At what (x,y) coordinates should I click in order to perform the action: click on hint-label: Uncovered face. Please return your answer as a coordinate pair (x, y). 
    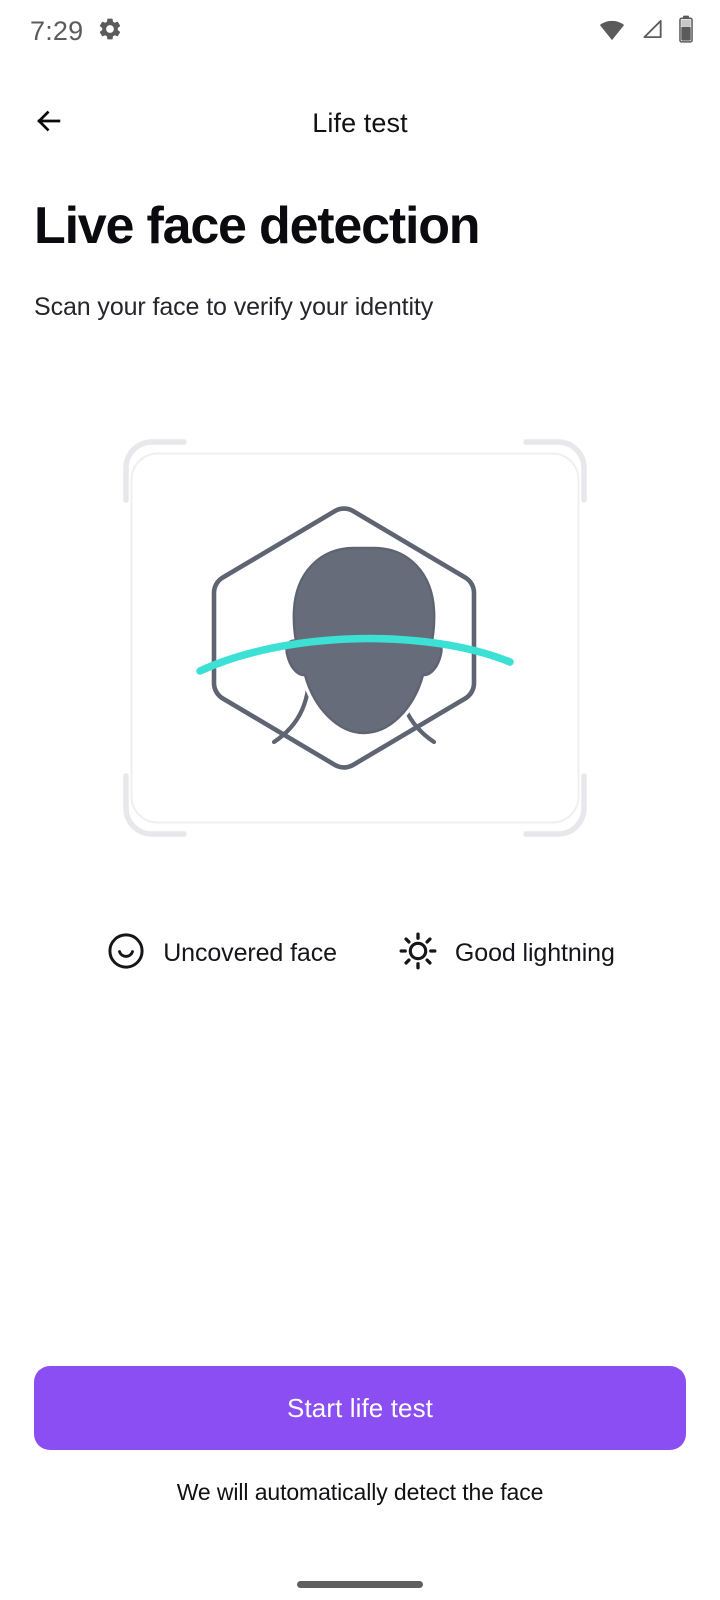
    Looking at the image, I should click on (250, 953).